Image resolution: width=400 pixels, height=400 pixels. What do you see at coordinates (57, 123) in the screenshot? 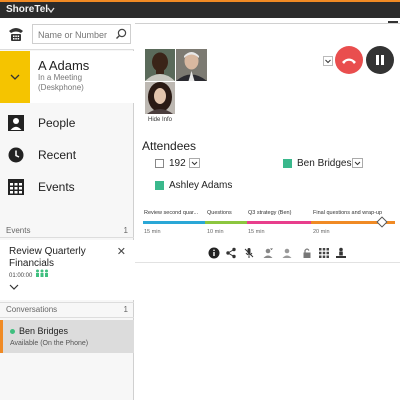
I see `nav-label-people: People` at bounding box center [57, 123].